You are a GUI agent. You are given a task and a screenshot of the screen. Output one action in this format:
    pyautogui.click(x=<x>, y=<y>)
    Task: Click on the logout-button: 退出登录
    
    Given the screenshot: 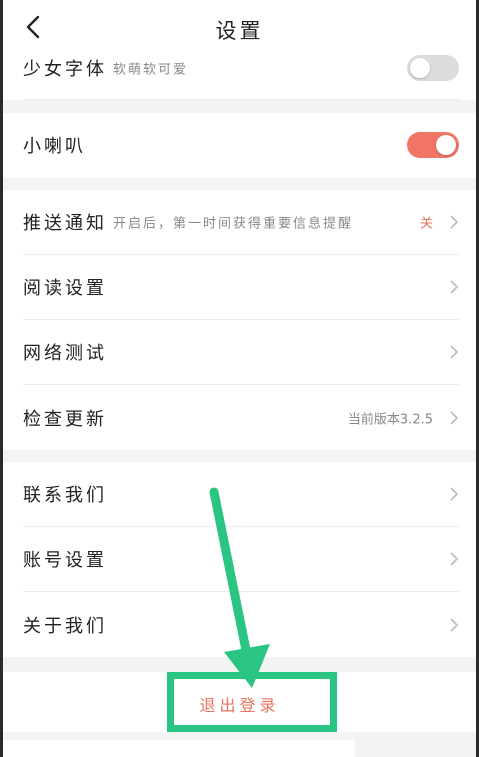 What is the action you would take?
    pyautogui.click(x=239, y=704)
    